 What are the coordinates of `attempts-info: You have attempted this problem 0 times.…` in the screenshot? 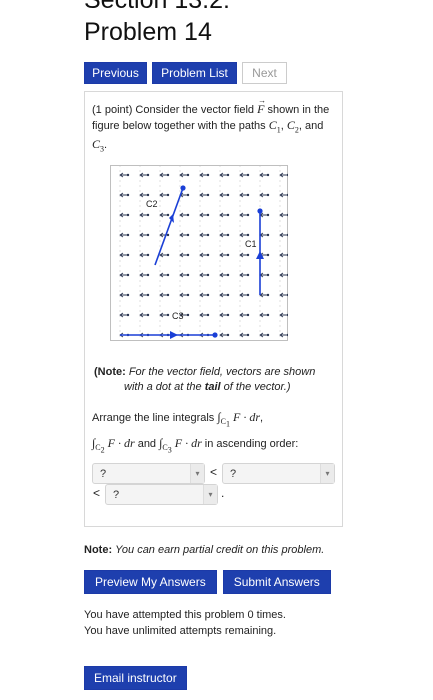 It's located at (185, 623).